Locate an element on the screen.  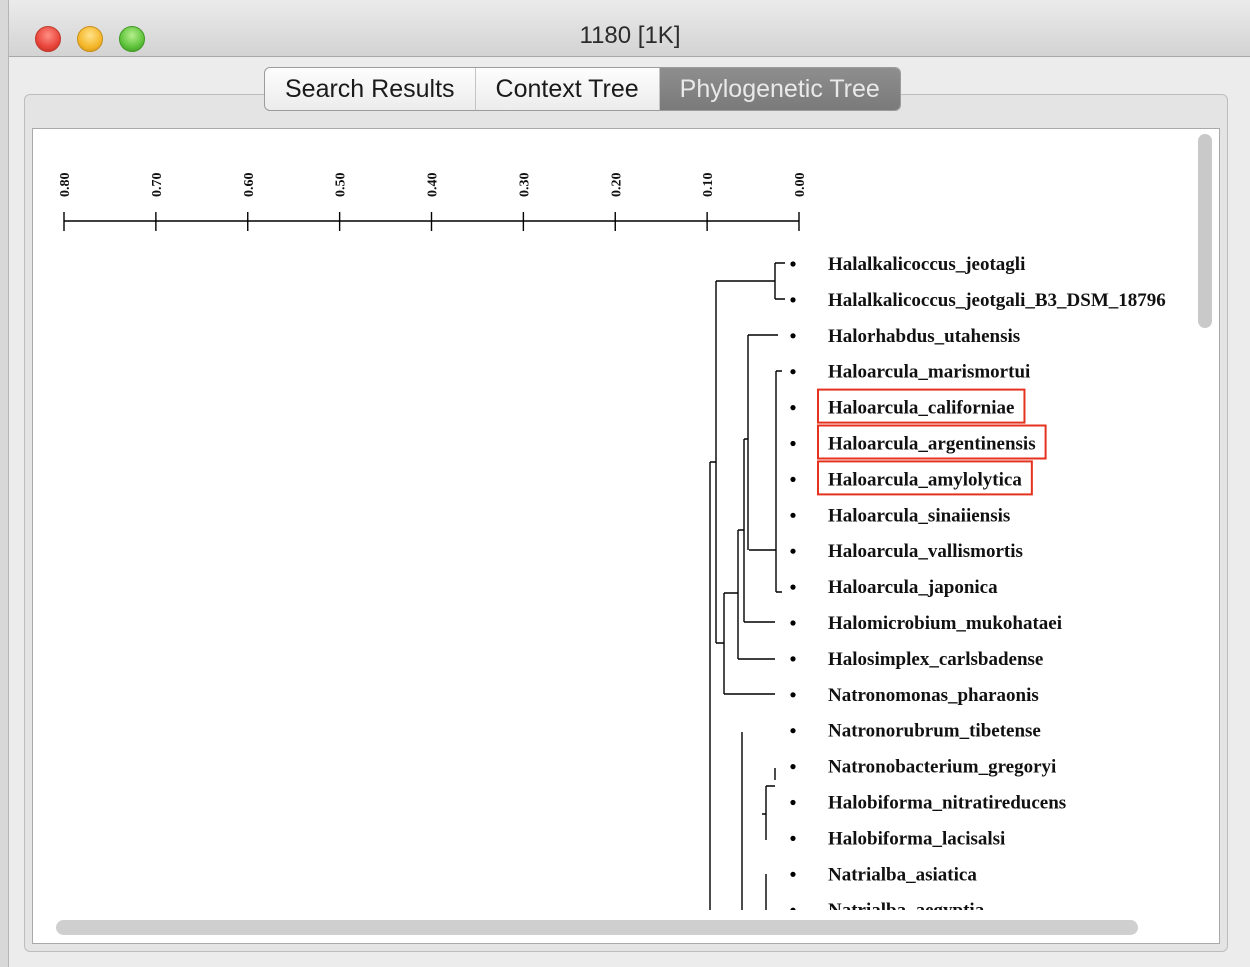
tree-branch-lines is located at coordinates (747, 586).